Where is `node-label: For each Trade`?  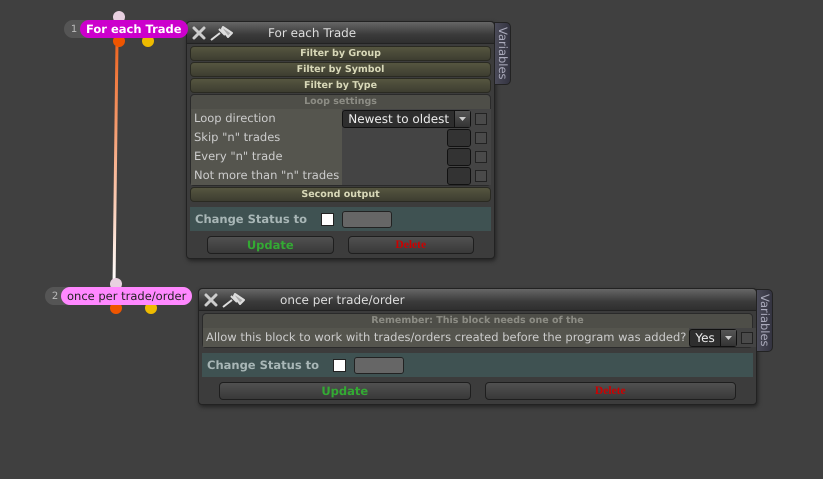
node-label: For each Trade is located at coordinates (134, 29).